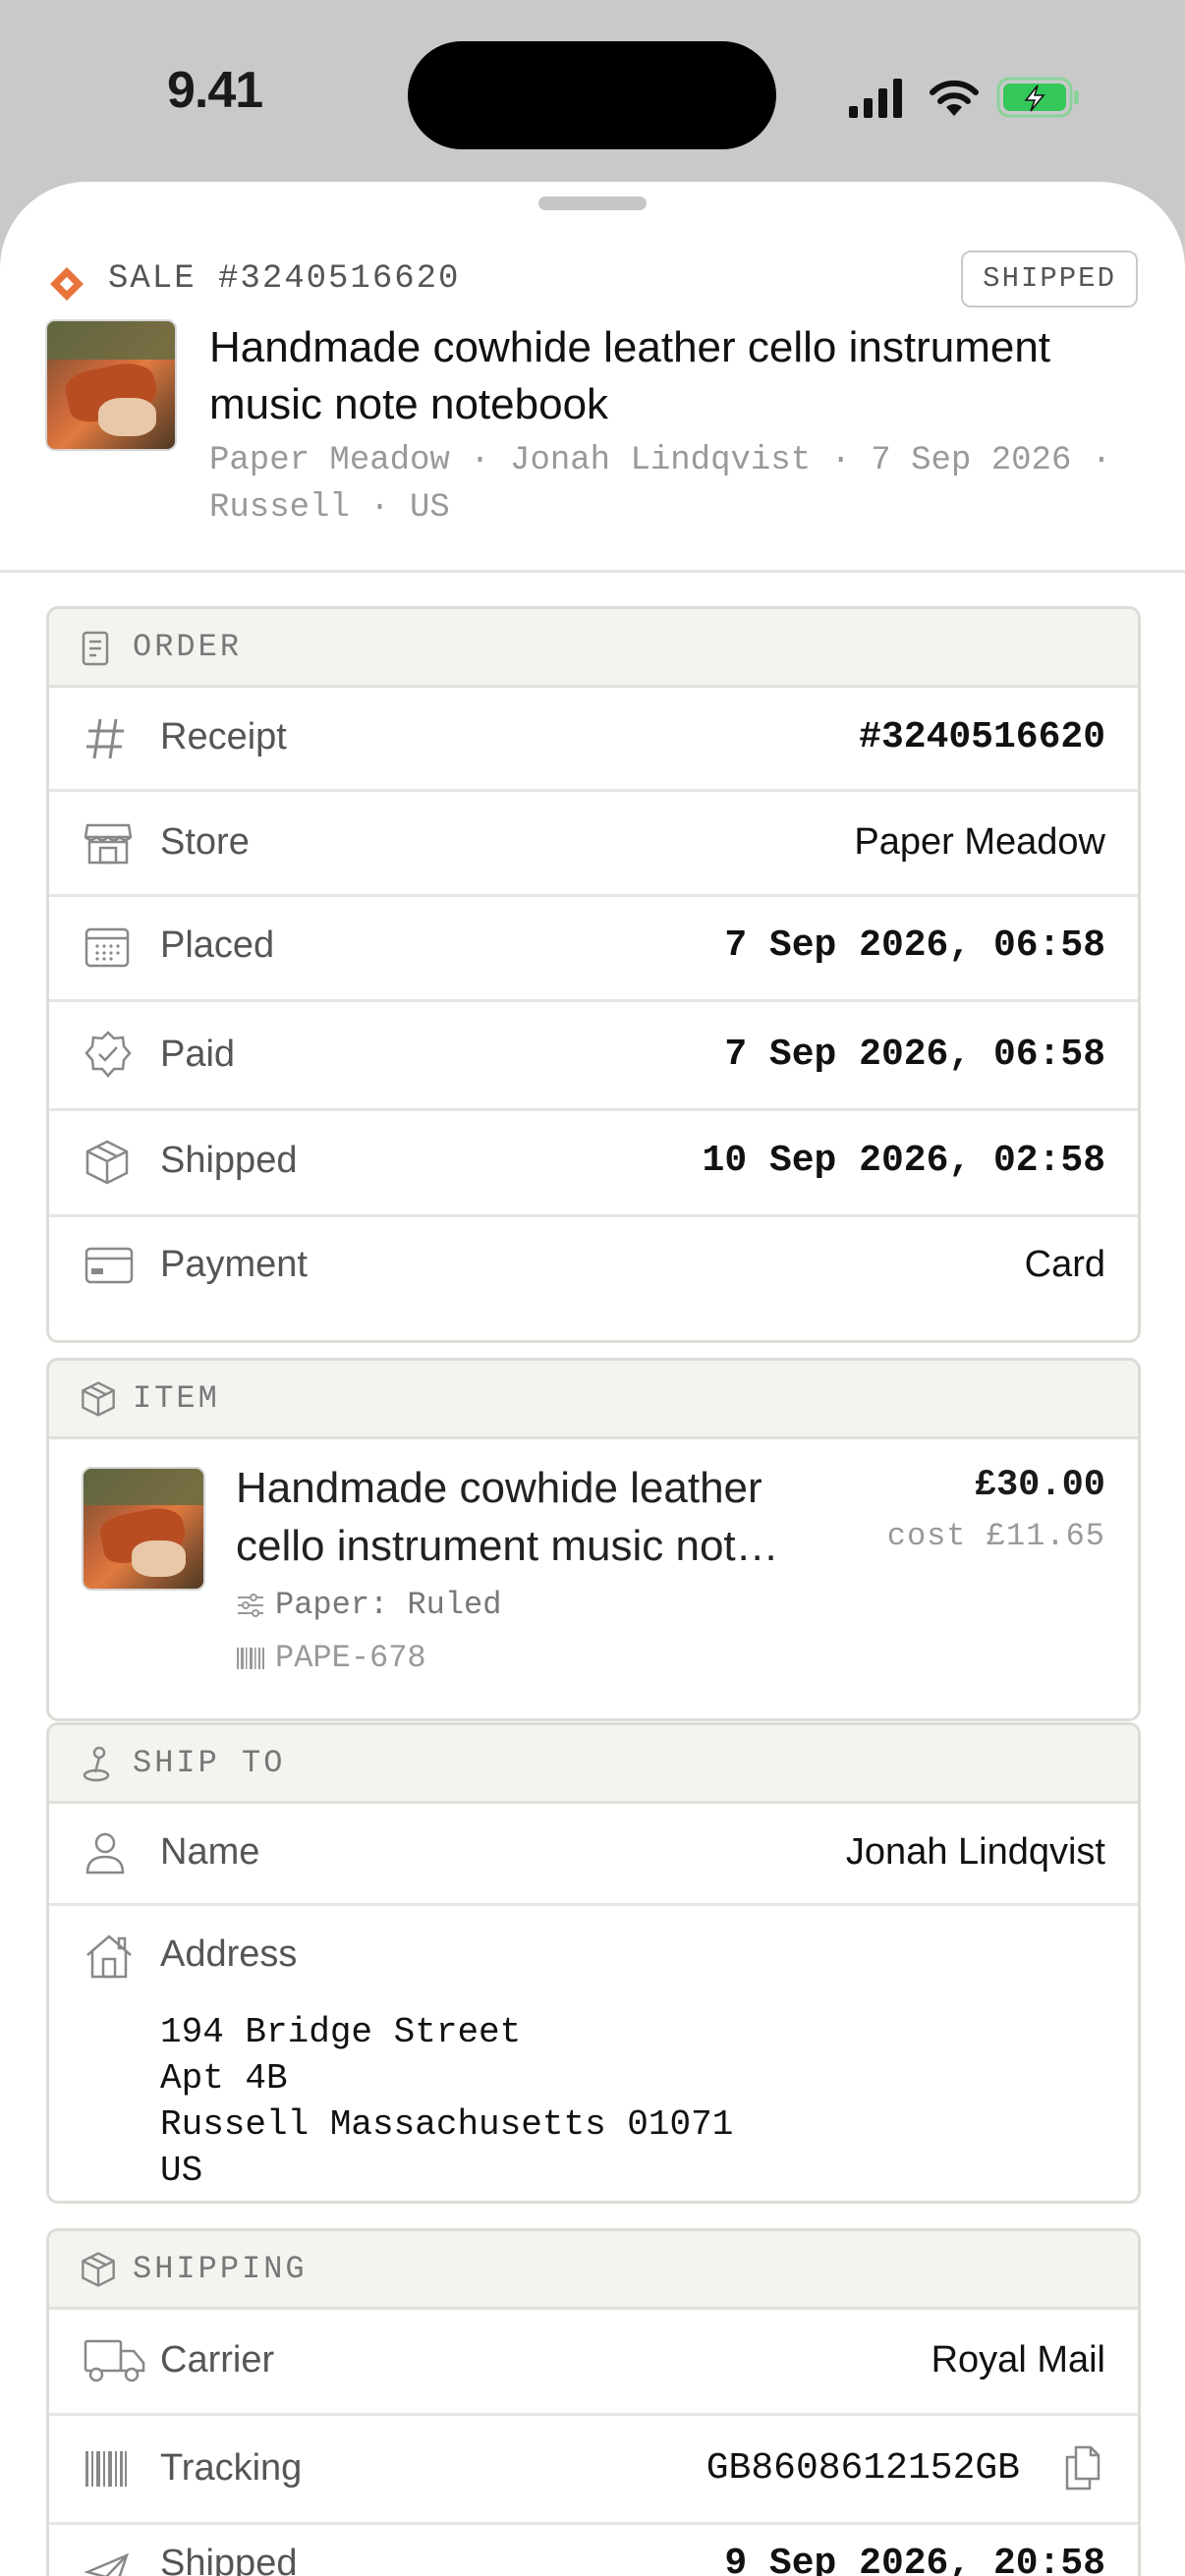 The height and width of the screenshot is (2576, 1185). What do you see at coordinates (594, 1164) in the screenshot?
I see `order-row-shipped: Shipped 10 Sep 2026, 02:58` at bounding box center [594, 1164].